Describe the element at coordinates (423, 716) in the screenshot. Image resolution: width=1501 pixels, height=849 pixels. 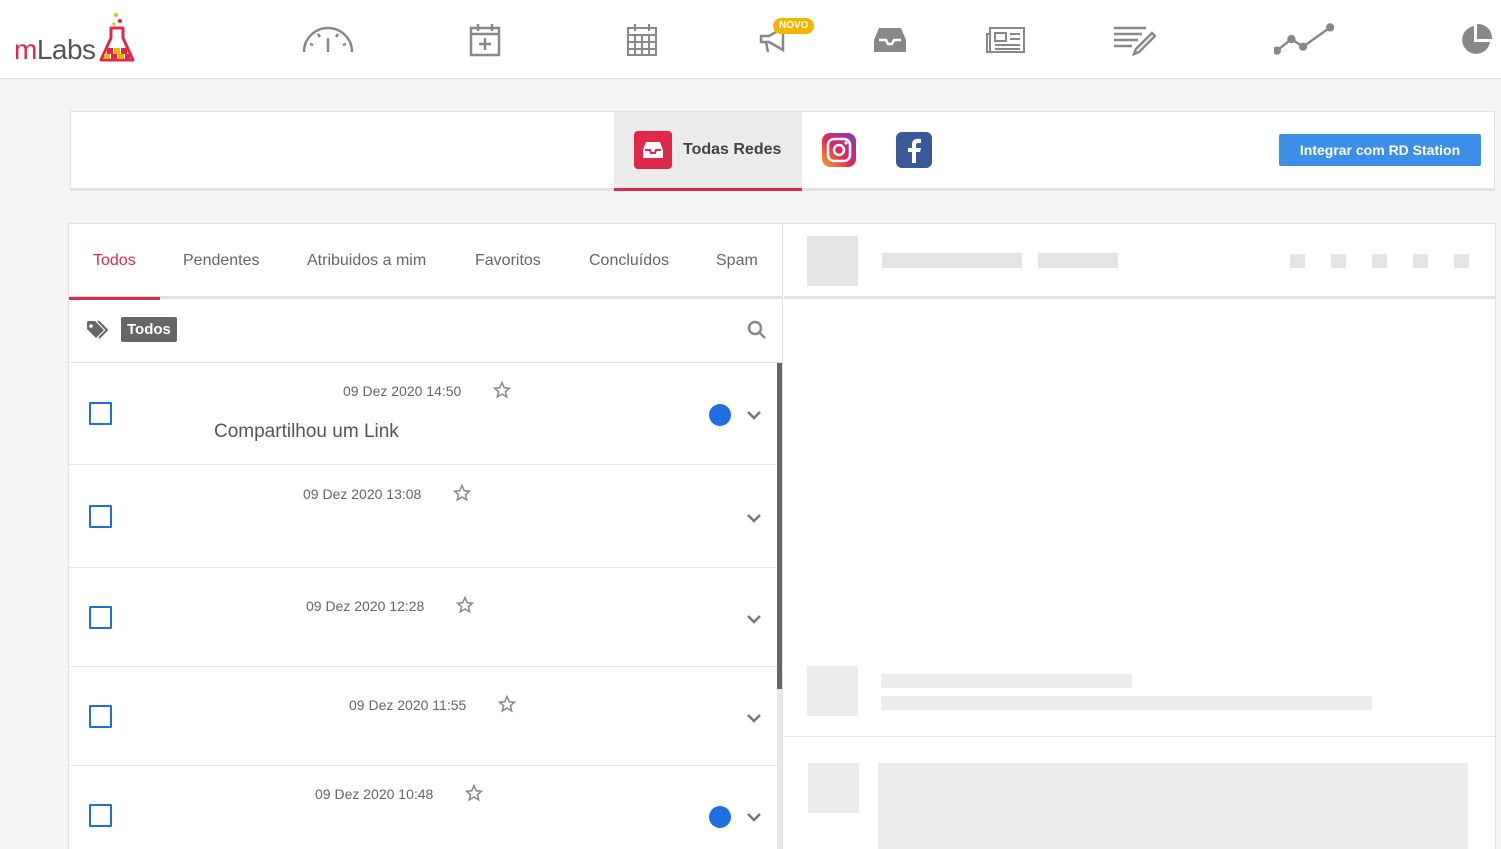
I see `list-item: 09 Dez 2020 11:55` at that location.